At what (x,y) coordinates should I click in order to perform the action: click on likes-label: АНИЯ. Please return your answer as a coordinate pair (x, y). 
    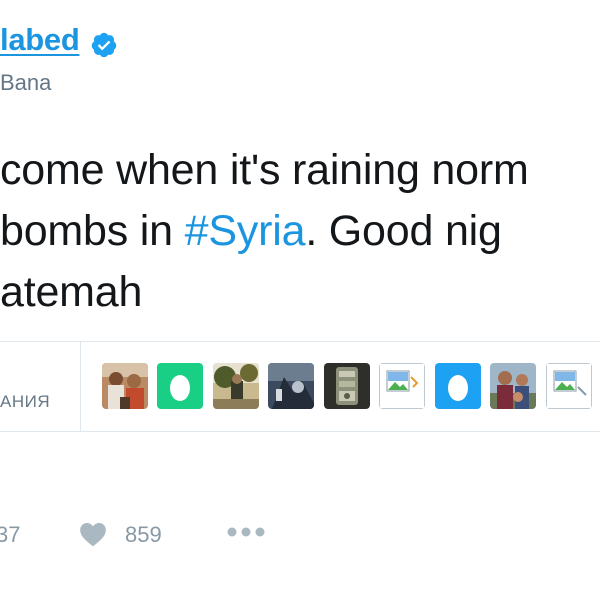
    Looking at the image, I should click on (25, 402).